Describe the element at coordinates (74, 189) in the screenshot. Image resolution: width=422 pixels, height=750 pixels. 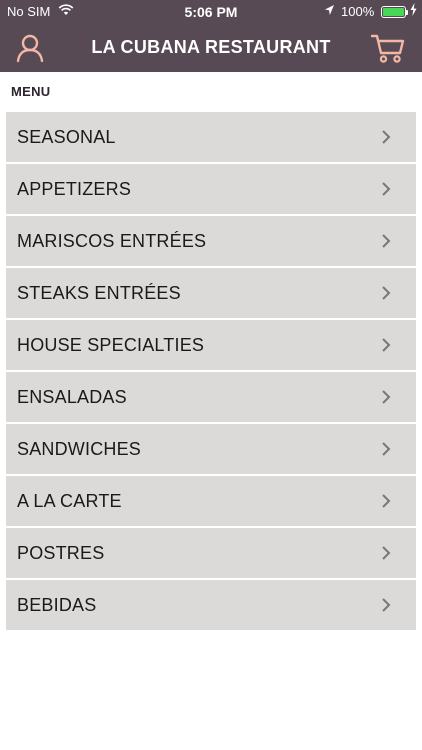
I see `menu-item-label: APPETIZERS` at that location.